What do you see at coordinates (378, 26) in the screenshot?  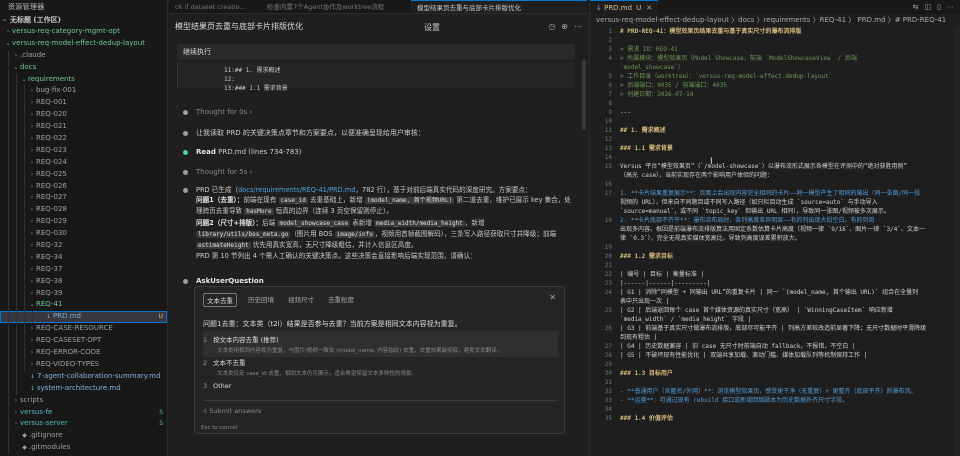 I see `chat-header: 模型结果页去重与底部卡片排版优化 设置 ◷ ⊕ ⋯` at bounding box center [378, 26].